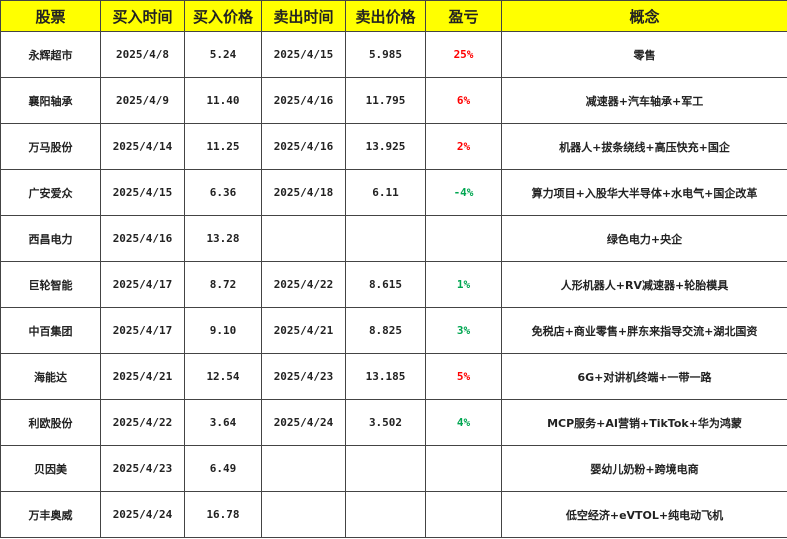  I want to click on buy-date-cell: 2025/4/22, so click(142, 422).